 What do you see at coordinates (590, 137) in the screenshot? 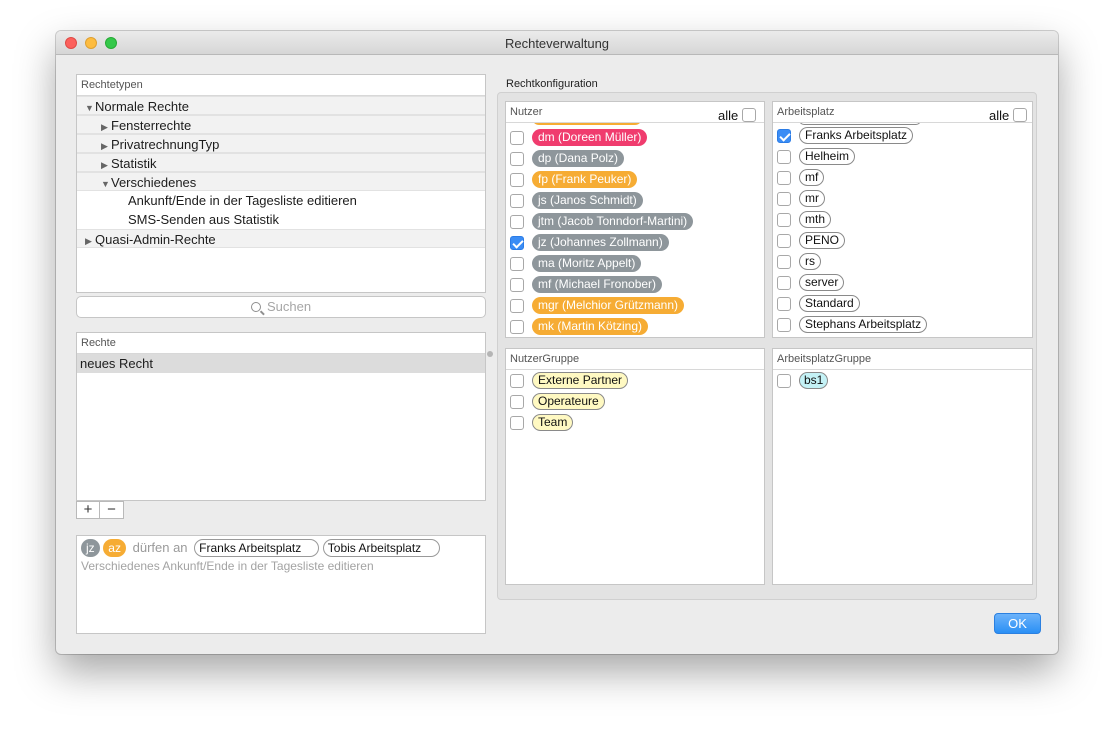
I see `list-item-pill: dm (Doreen Müller)` at bounding box center [590, 137].